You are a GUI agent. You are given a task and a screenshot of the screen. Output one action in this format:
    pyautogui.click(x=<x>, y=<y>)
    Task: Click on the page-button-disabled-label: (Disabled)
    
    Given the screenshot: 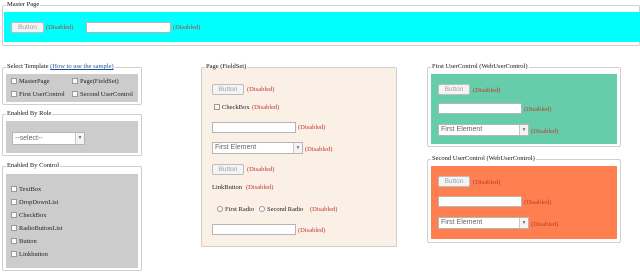 What is the action you would take?
    pyautogui.click(x=261, y=89)
    